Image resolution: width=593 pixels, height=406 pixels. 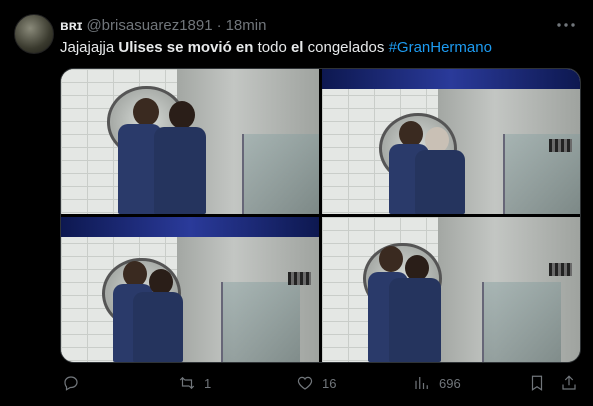 What do you see at coordinates (306, 25) in the screenshot?
I see `tweet-header: ʙʀɪ @brisasuarez1891 · 18min` at bounding box center [306, 25].